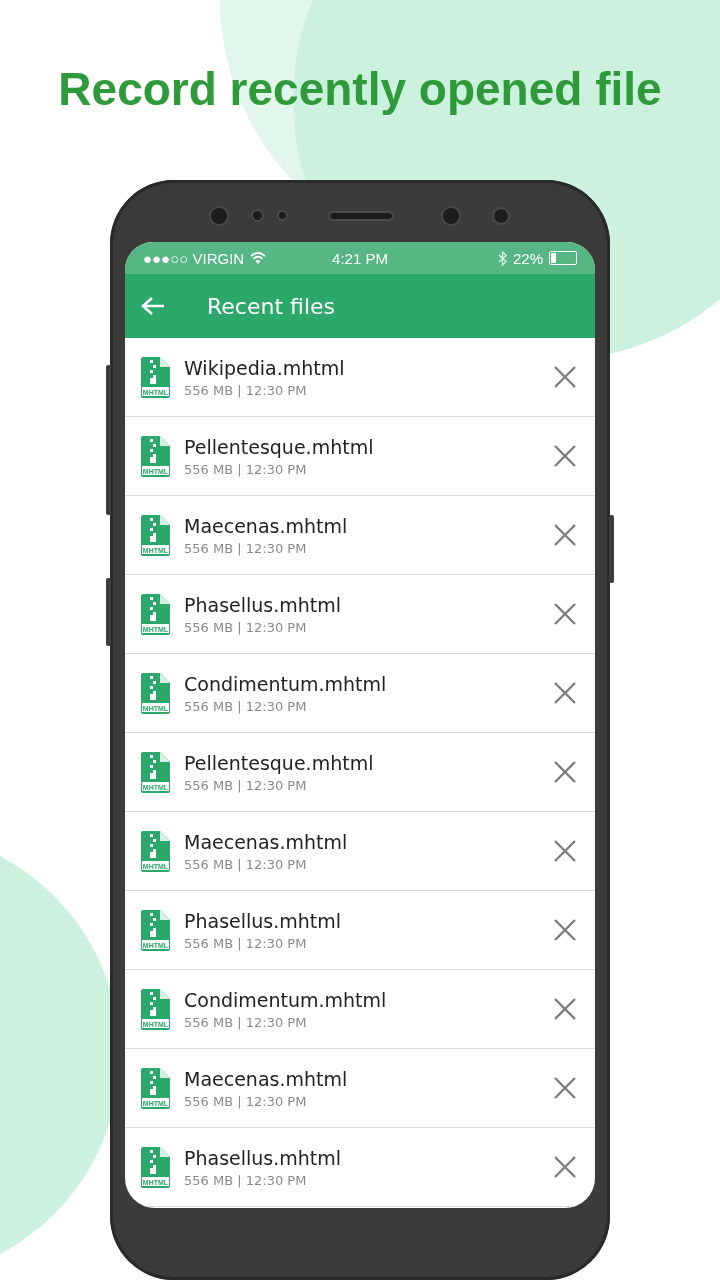 The image size is (720, 1280). Describe the element at coordinates (258, 258) in the screenshot. I see `wifi-icon` at that location.